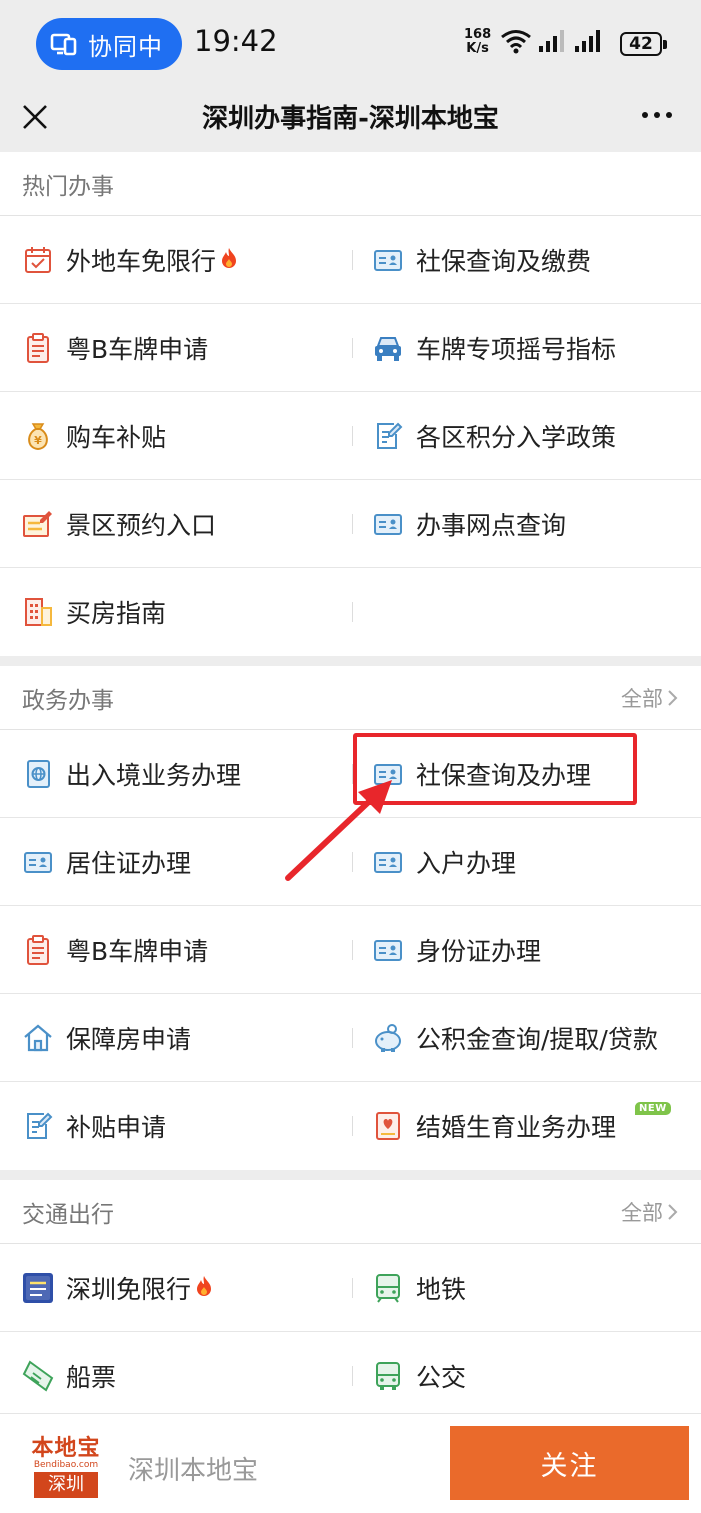  Describe the element at coordinates (388, 1288) in the screenshot. I see `metro-icon` at that location.